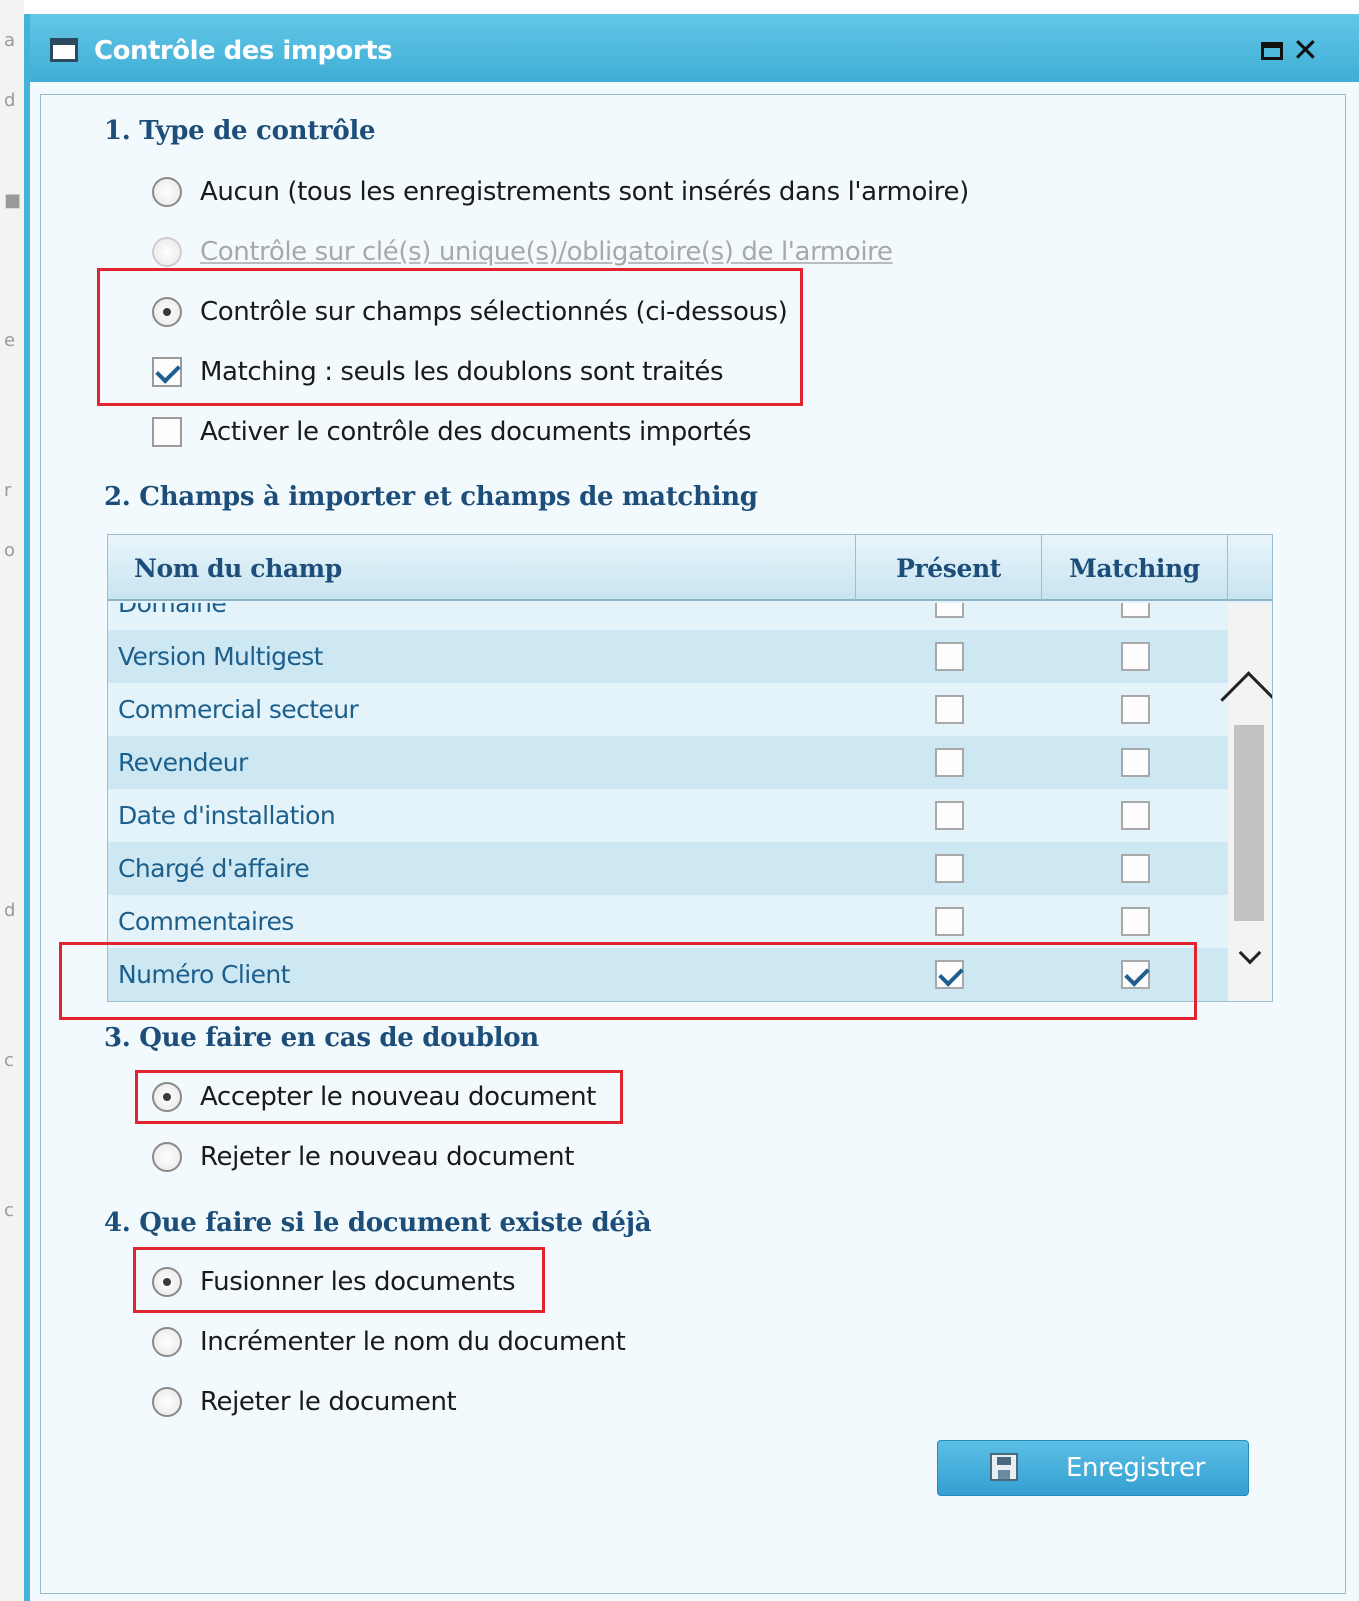  What do you see at coordinates (227, 815) in the screenshot?
I see `field-name: Date d'installation` at bounding box center [227, 815].